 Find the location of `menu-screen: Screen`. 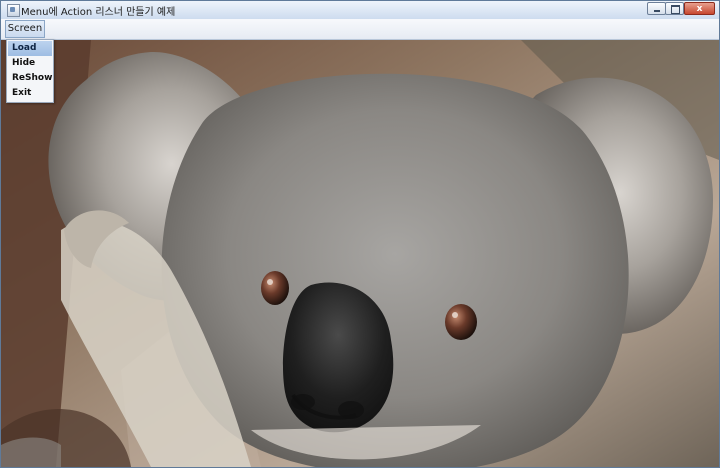

menu-screen: Screen is located at coordinates (25, 29).